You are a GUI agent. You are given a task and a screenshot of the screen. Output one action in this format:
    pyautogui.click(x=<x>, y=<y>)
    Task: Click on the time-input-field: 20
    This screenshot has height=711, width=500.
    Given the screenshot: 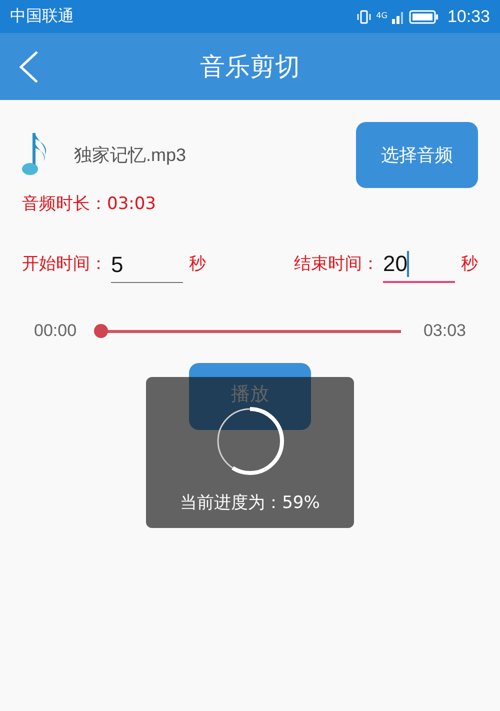 What is the action you would take?
    pyautogui.click(x=419, y=265)
    